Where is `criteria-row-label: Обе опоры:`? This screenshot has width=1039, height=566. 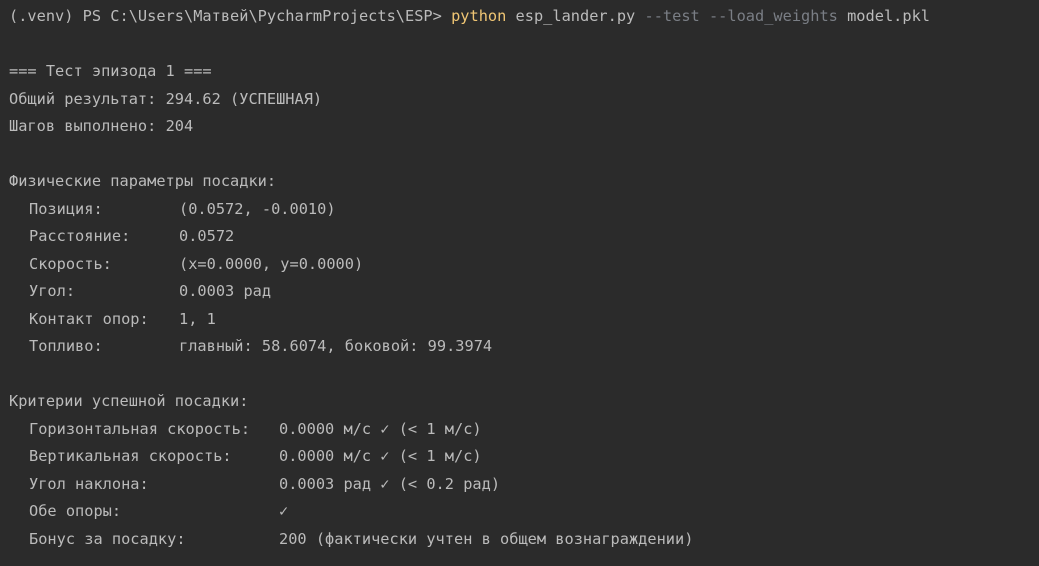 criteria-row-label: Обе опоры: is located at coordinates (75, 511).